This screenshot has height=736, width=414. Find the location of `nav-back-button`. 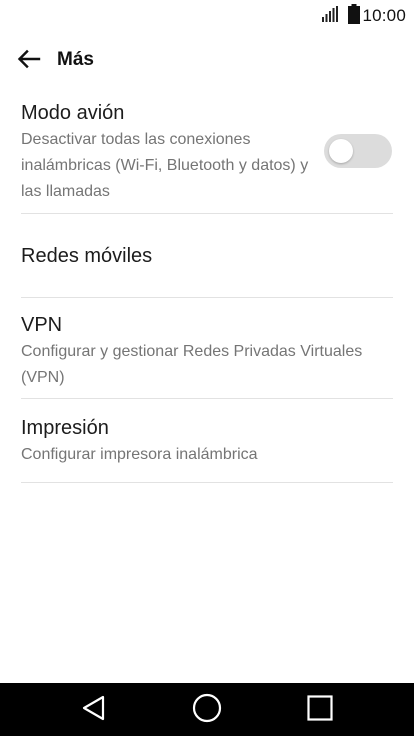

nav-back-button is located at coordinates (94, 710).